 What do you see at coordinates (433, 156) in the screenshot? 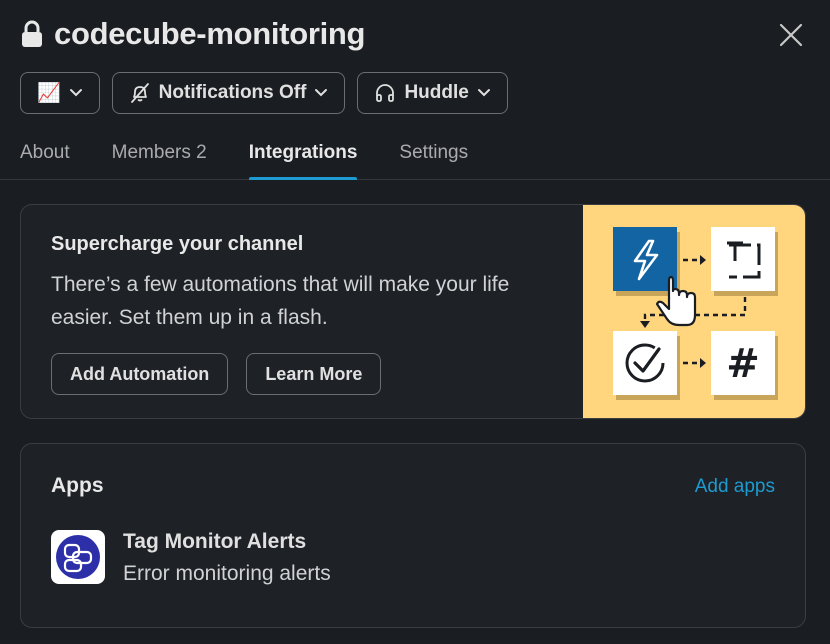
I see `tab-settings: Settings` at bounding box center [433, 156].